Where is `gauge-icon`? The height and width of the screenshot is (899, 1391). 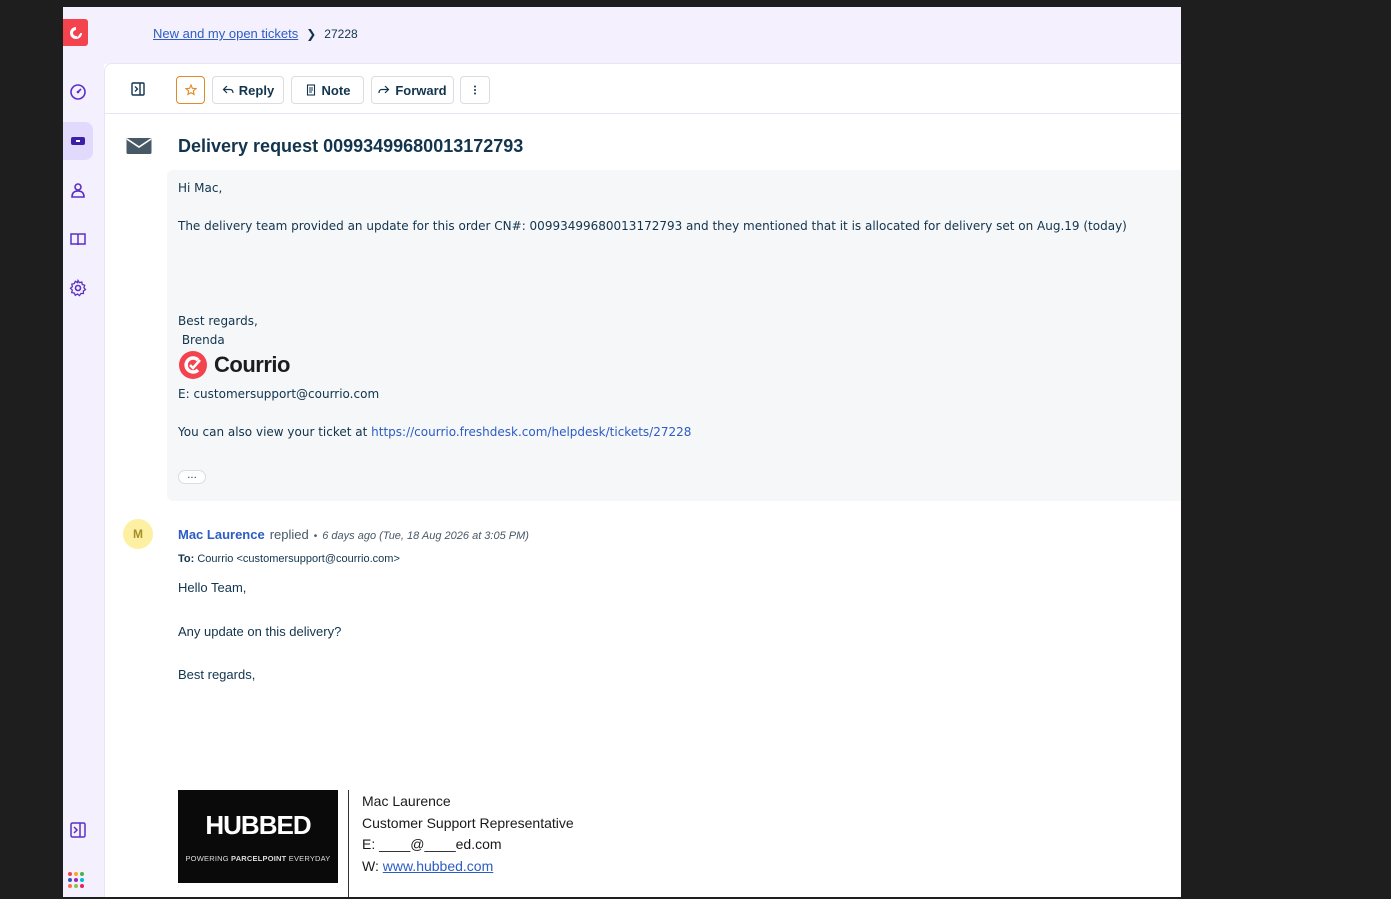 gauge-icon is located at coordinates (78, 92).